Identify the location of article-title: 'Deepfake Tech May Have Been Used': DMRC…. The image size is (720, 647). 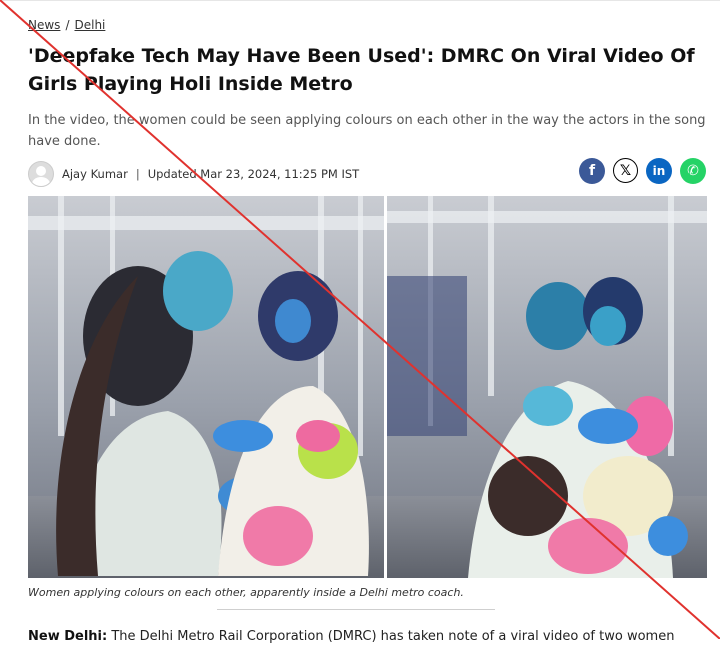
(361, 70).